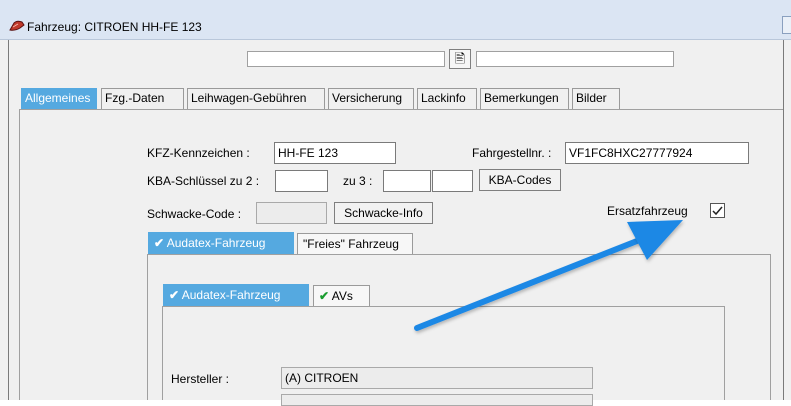 The image size is (791, 406). Describe the element at coordinates (59, 98) in the screenshot. I see `tab-allgemeines: Allgemeines` at that location.